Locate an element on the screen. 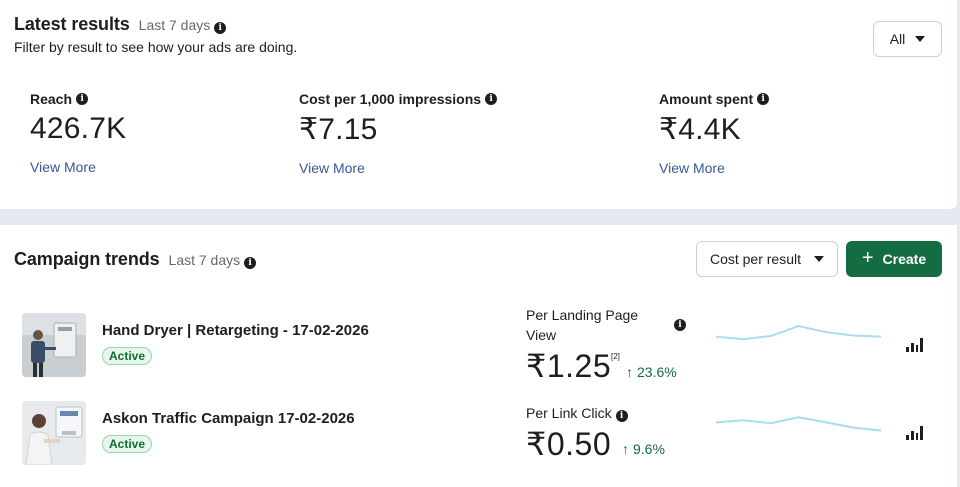 Image resolution: width=960 pixels, height=487 pixels. latest-results-header: Latest results Last 7 days i is located at coordinates (120, 24).